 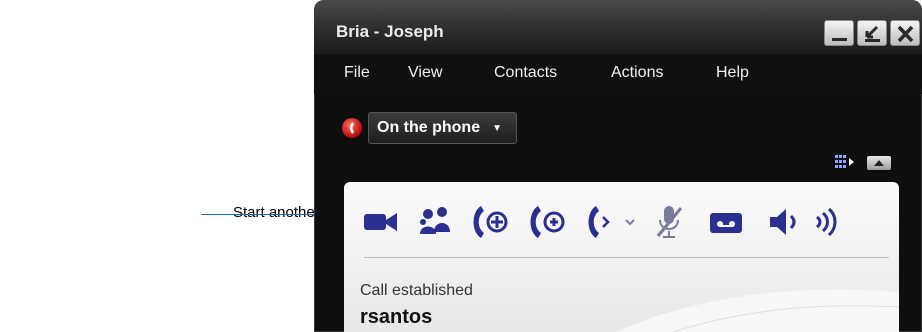 I want to click on menu-contacts: Contacts, so click(x=525, y=73).